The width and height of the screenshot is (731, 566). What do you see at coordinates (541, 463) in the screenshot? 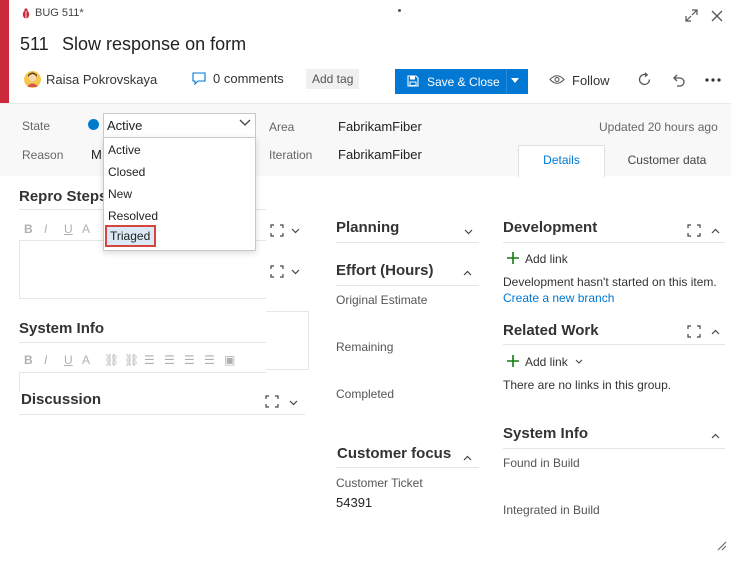
I see `found-in-build-label: Found in Build` at bounding box center [541, 463].